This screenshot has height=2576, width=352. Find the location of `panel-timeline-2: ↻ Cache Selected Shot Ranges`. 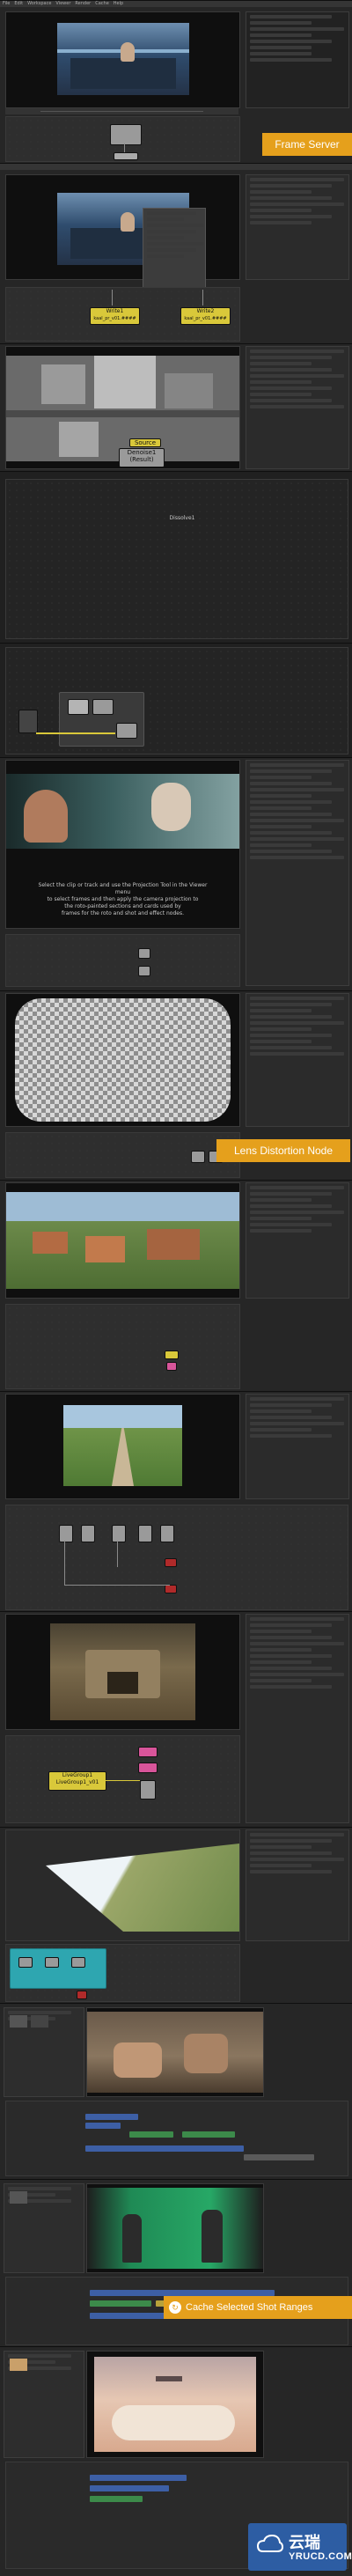

panel-timeline-2: ↻ Cache Selected Shot Ranges is located at coordinates (176, 2263).